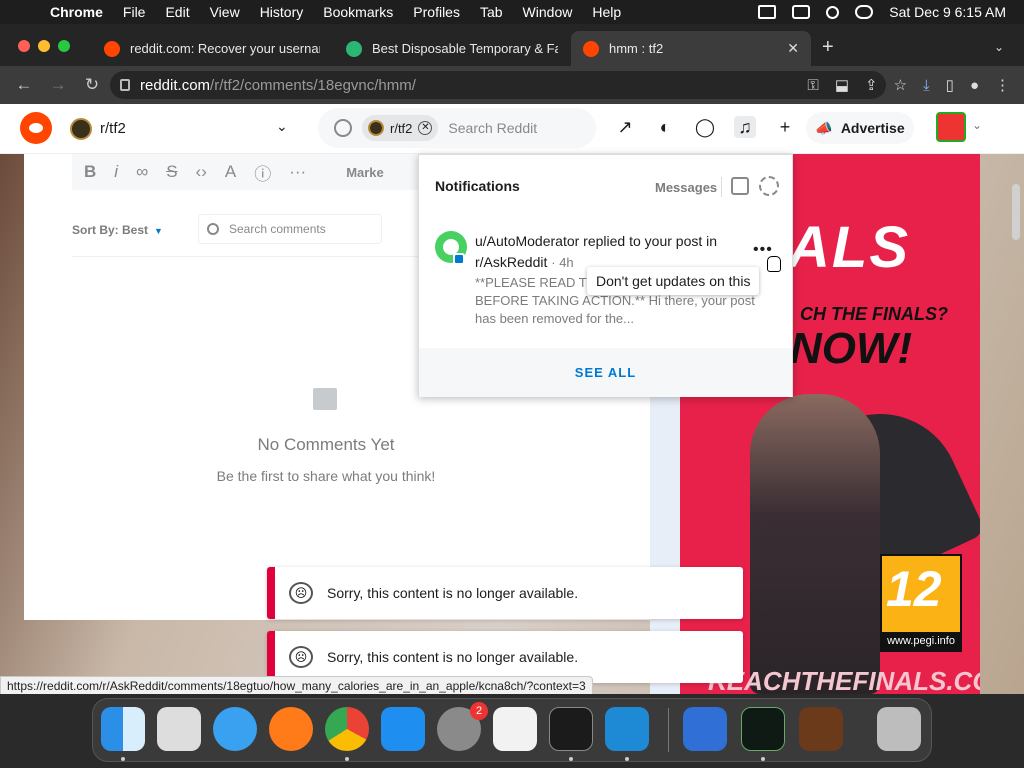 This screenshot has width=1024, height=768. What do you see at coordinates (627, 729) in the screenshot?
I see `vscode-icon` at bounding box center [627, 729].